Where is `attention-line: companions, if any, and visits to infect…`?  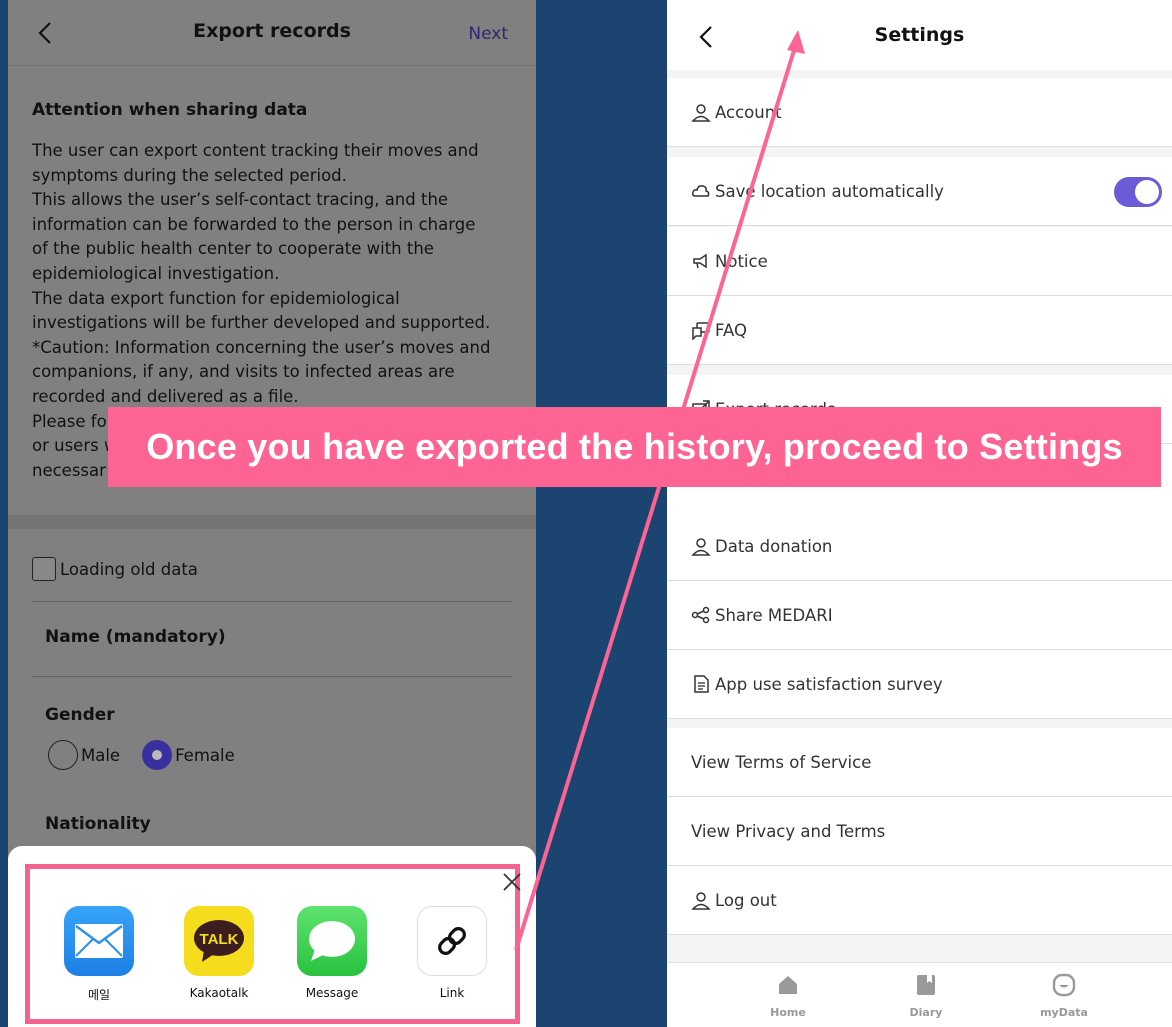
attention-line: companions, if any, and visits to infect… is located at coordinates (243, 372).